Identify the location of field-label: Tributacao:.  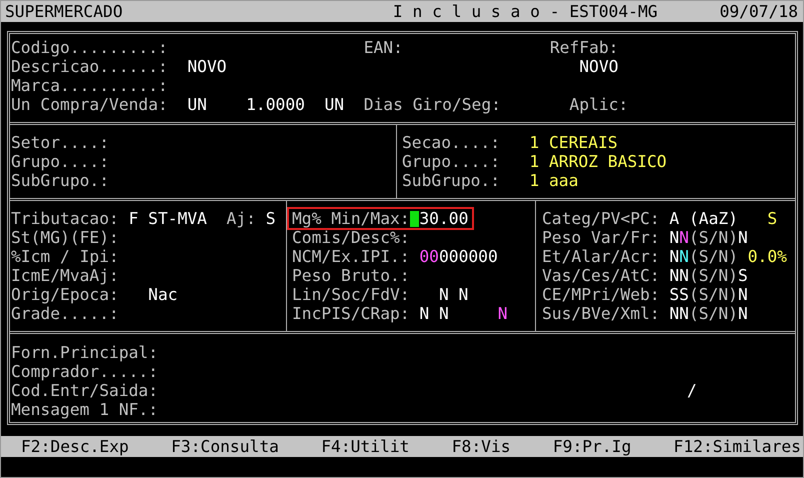
(65, 218).